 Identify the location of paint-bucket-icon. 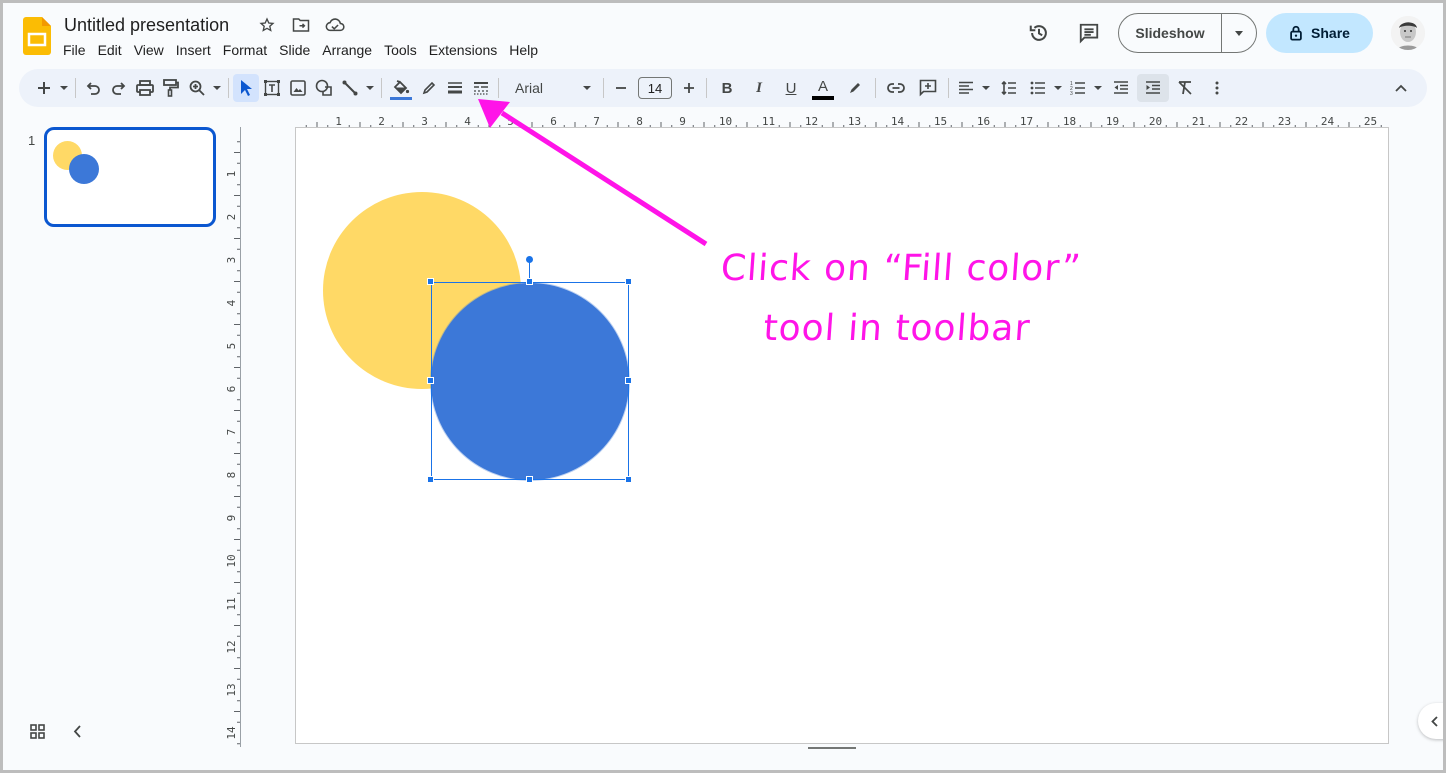
(401, 87).